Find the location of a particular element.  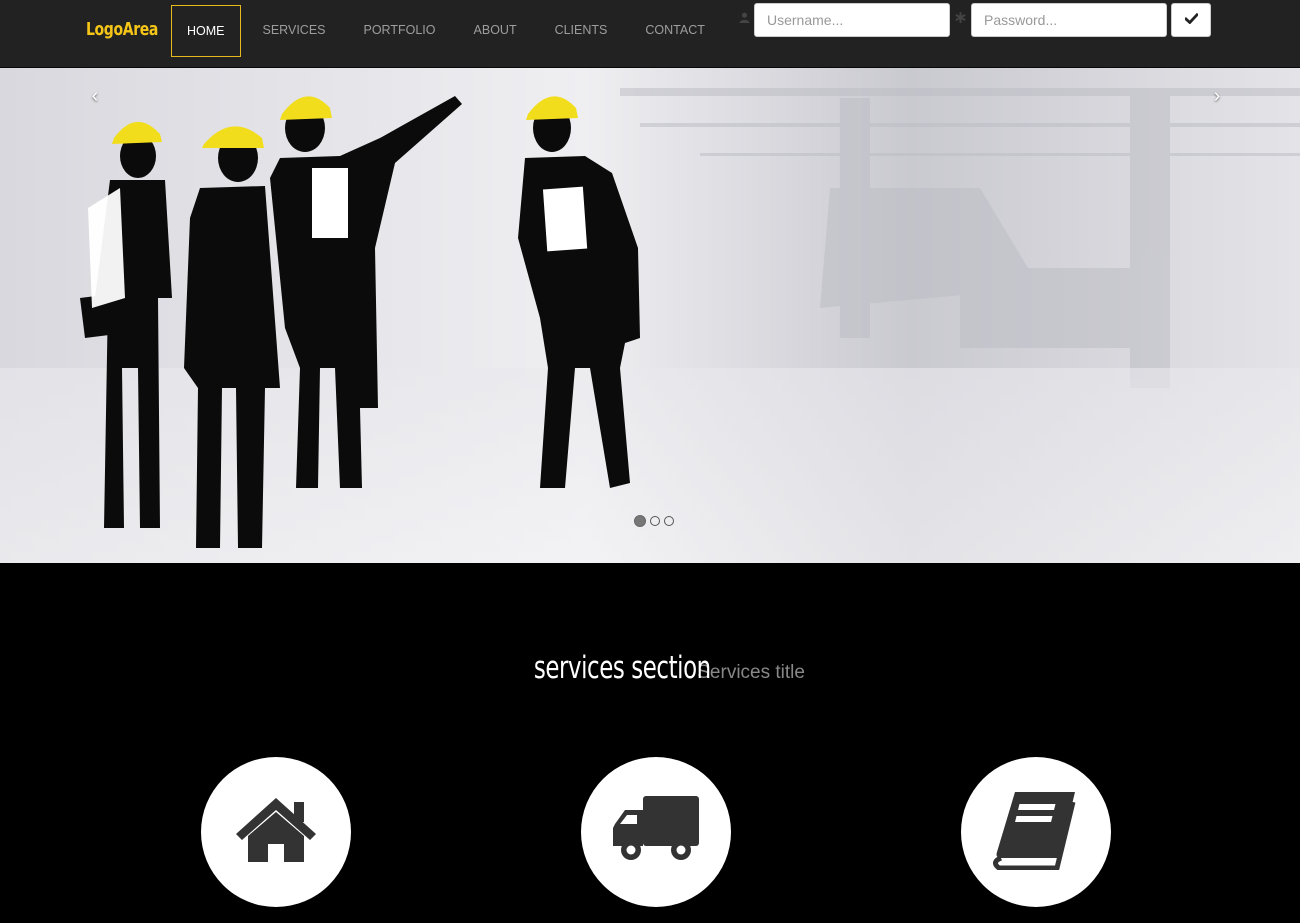

book-icon is located at coordinates (1036, 832).